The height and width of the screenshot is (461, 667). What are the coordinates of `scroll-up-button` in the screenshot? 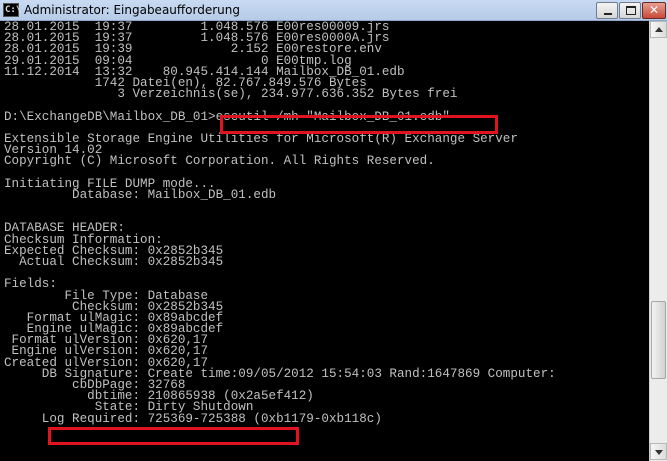 It's located at (658, 29).